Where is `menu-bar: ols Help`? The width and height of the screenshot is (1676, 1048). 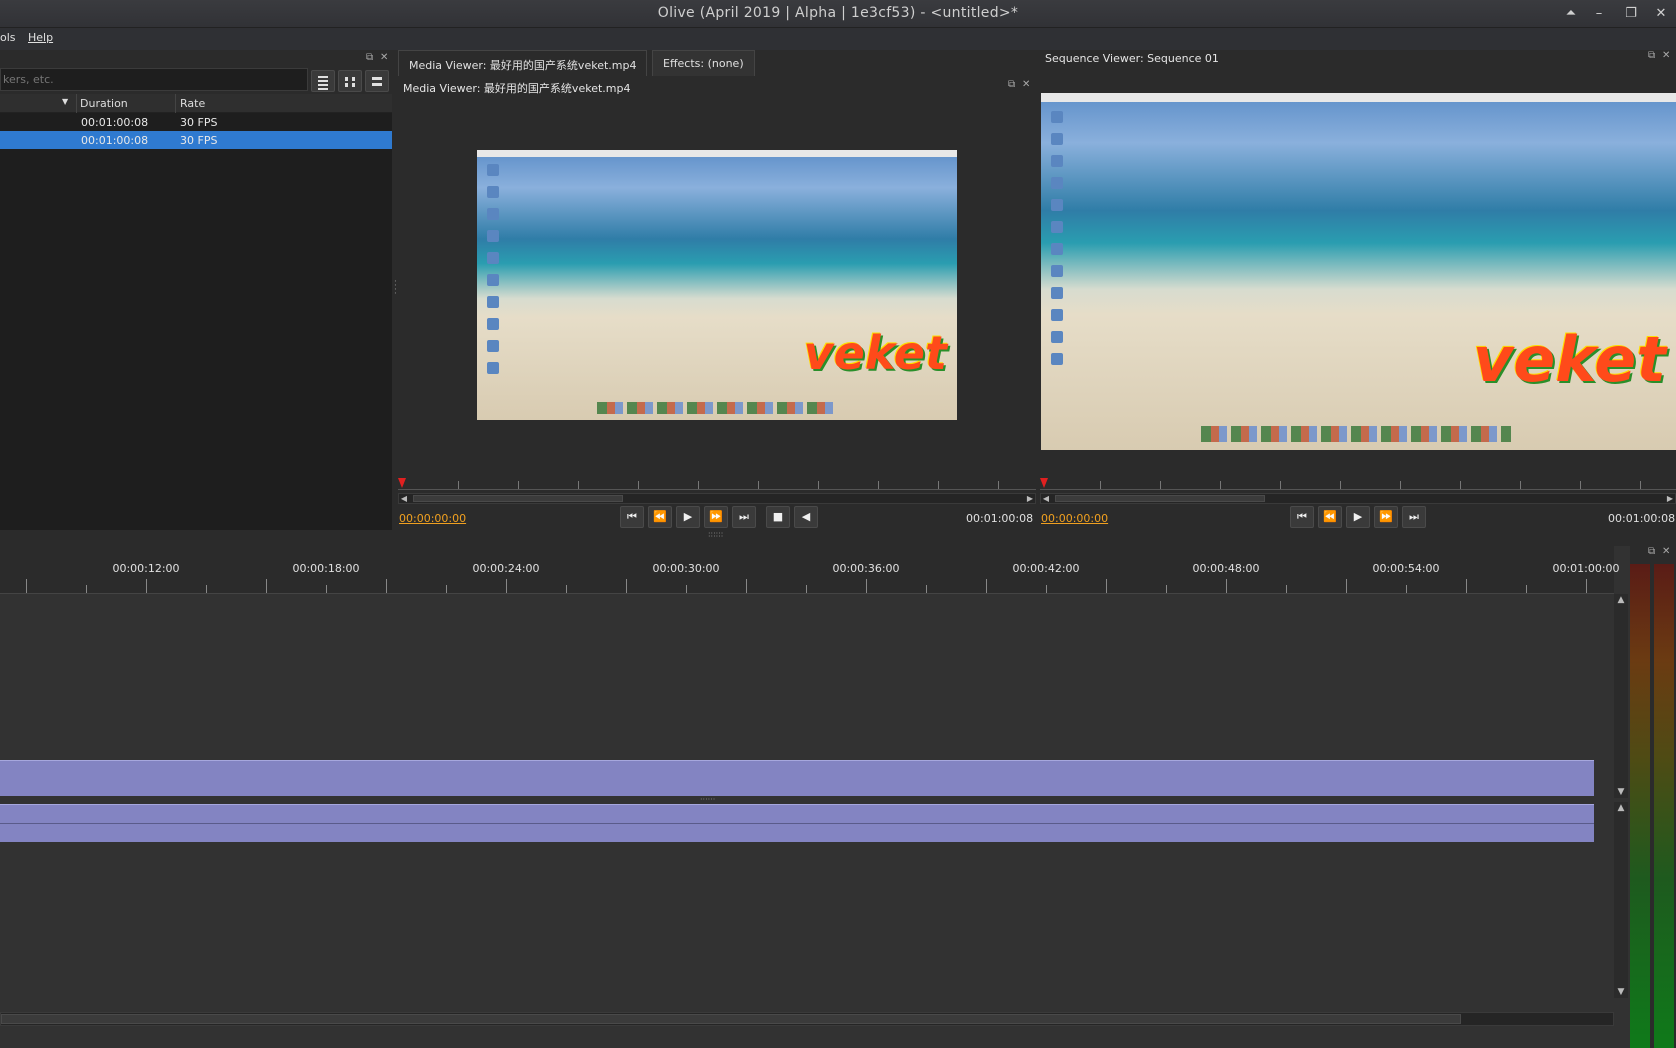 menu-bar: ols Help is located at coordinates (838, 39).